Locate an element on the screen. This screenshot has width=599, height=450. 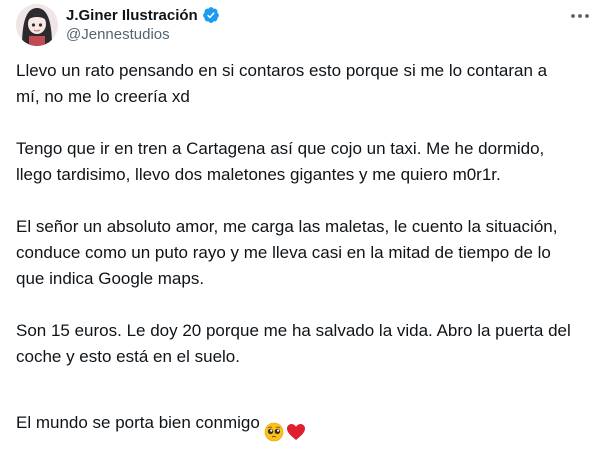
pleading-face-emoji is located at coordinates (274, 423).